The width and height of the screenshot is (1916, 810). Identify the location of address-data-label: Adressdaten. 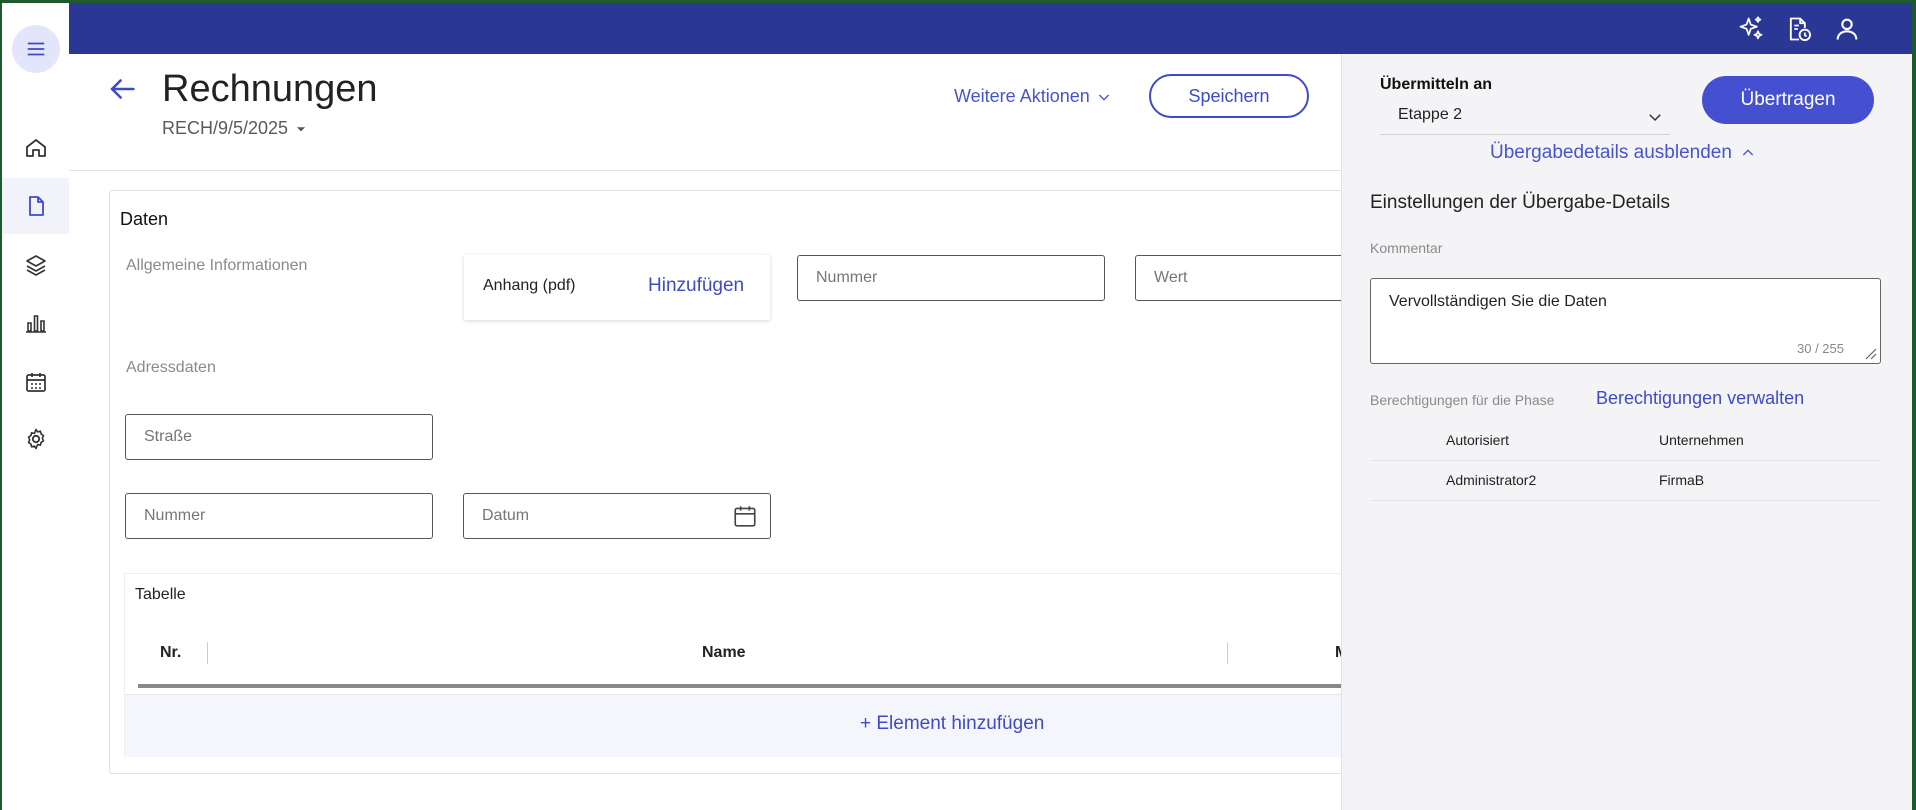
(171, 367).